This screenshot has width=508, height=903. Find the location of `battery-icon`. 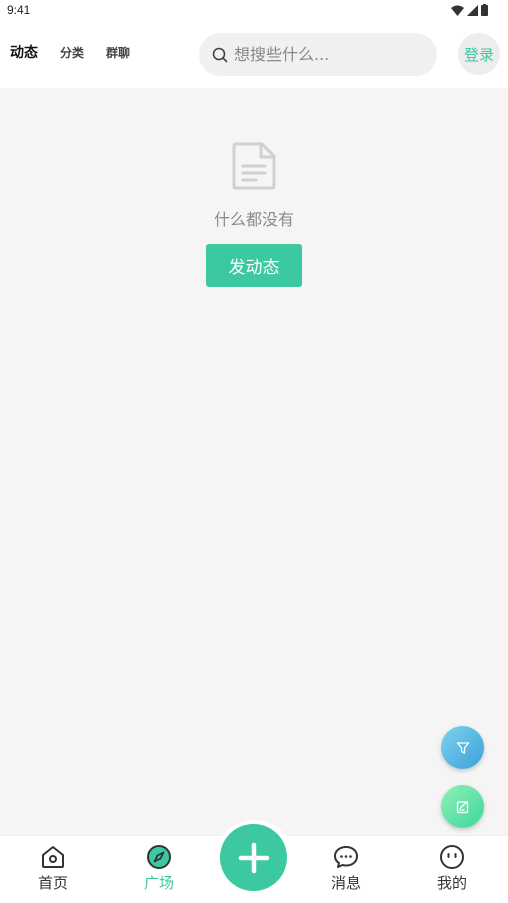

battery-icon is located at coordinates (484, 10).